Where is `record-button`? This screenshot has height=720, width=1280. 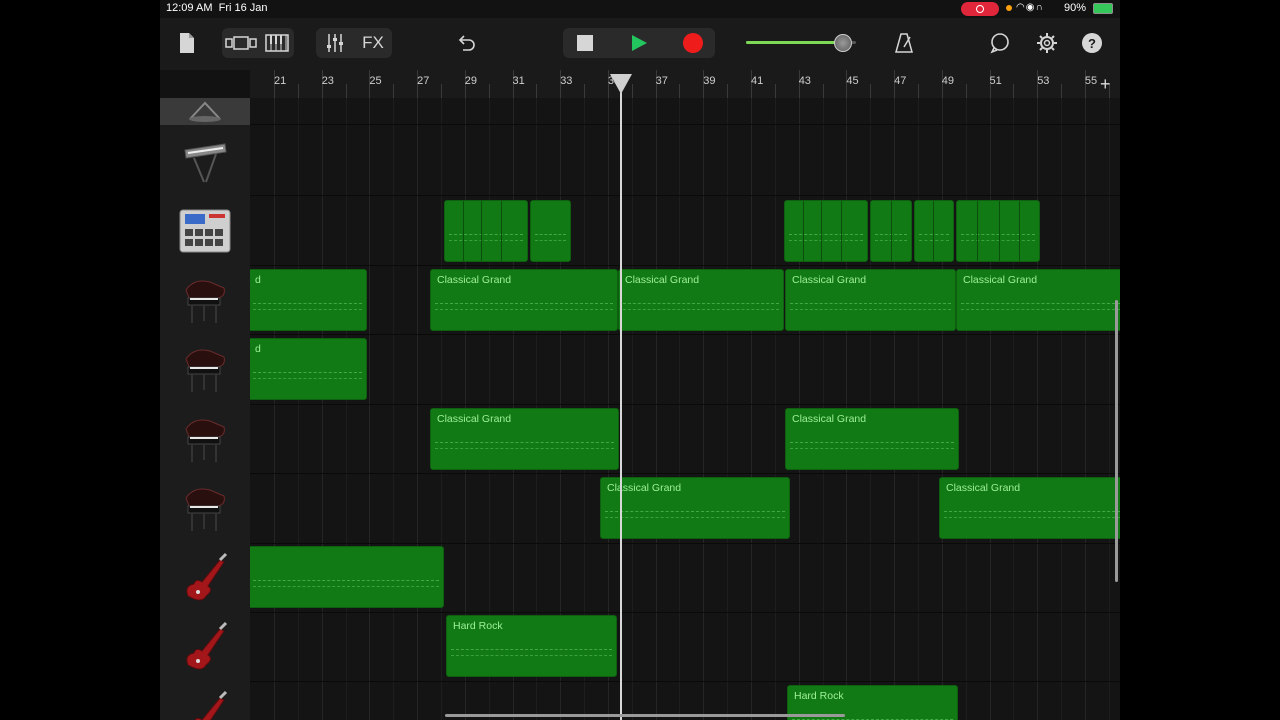
record-button is located at coordinates (693, 43).